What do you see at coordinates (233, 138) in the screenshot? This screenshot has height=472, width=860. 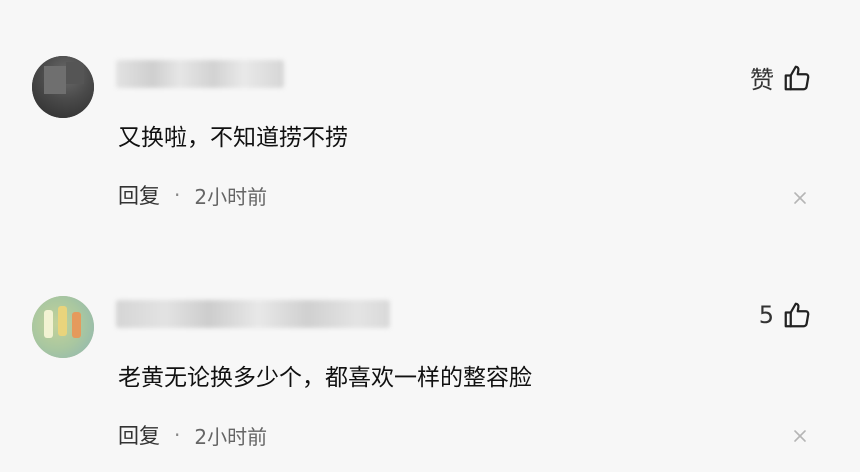 I see `comment-text: 又换啦，不知道捞不捞` at bounding box center [233, 138].